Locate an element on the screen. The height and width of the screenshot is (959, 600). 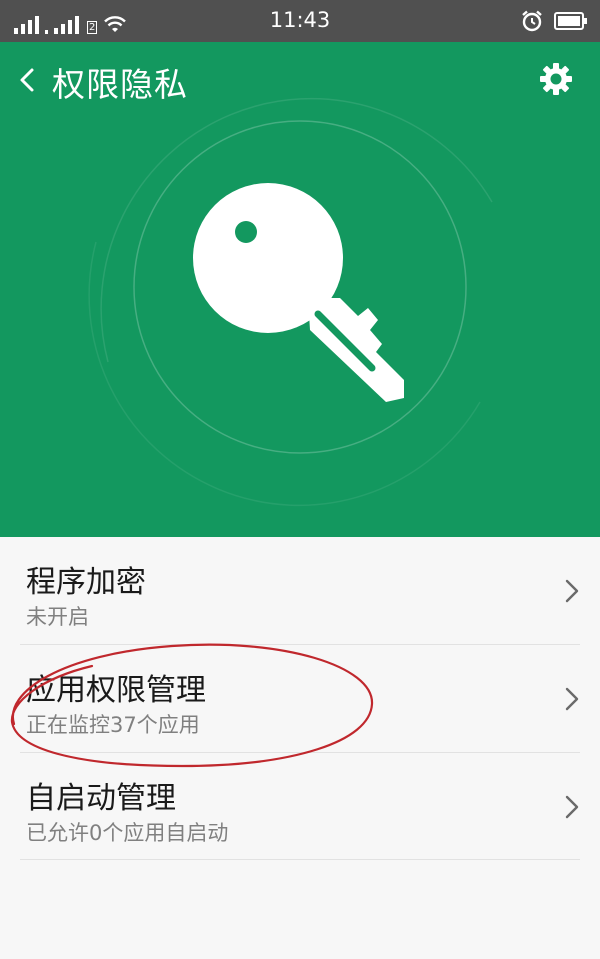
status-right-icons is located at coordinates (554, 21).